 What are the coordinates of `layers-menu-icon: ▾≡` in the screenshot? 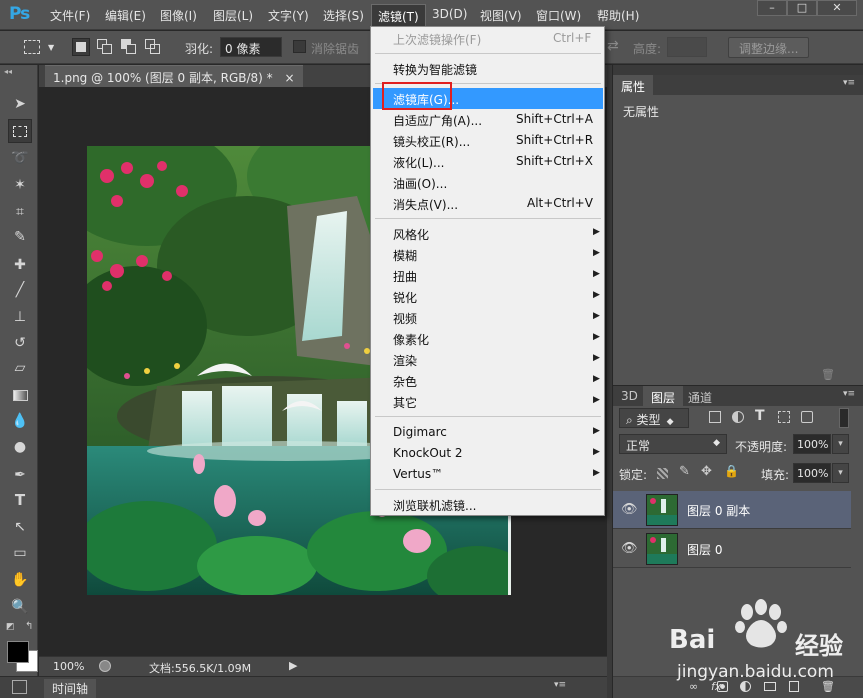 It's located at (849, 394).